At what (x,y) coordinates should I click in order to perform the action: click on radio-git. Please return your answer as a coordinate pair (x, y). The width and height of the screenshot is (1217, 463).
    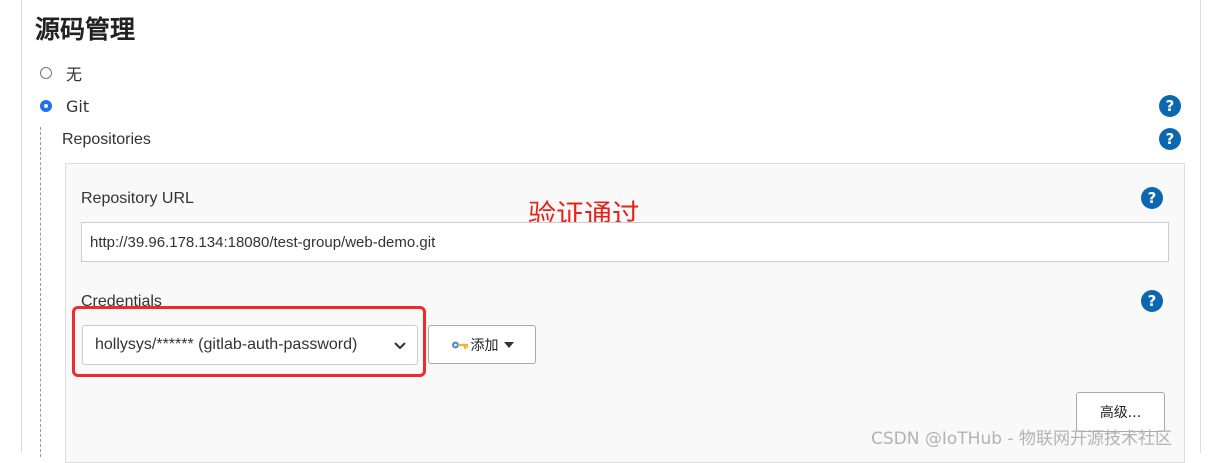
    Looking at the image, I should click on (46, 106).